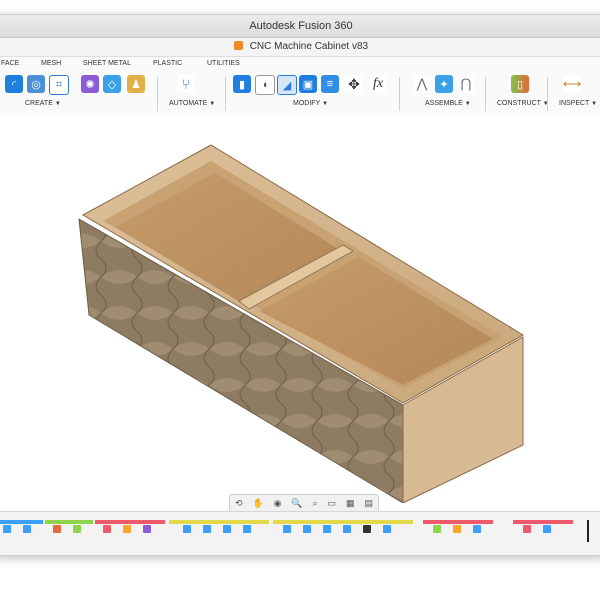 This screenshot has width=600, height=600. What do you see at coordinates (167, 63) in the screenshot?
I see `tab-plastic: PLASTIC` at bounding box center [167, 63].